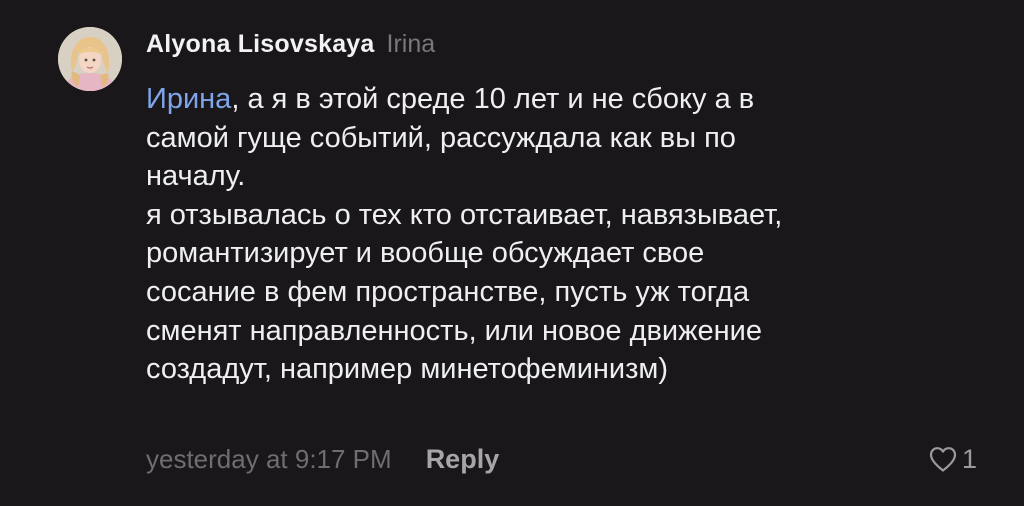 This screenshot has height=506, width=1024. What do you see at coordinates (970, 458) in the screenshot?
I see `like-count: 1` at bounding box center [970, 458].